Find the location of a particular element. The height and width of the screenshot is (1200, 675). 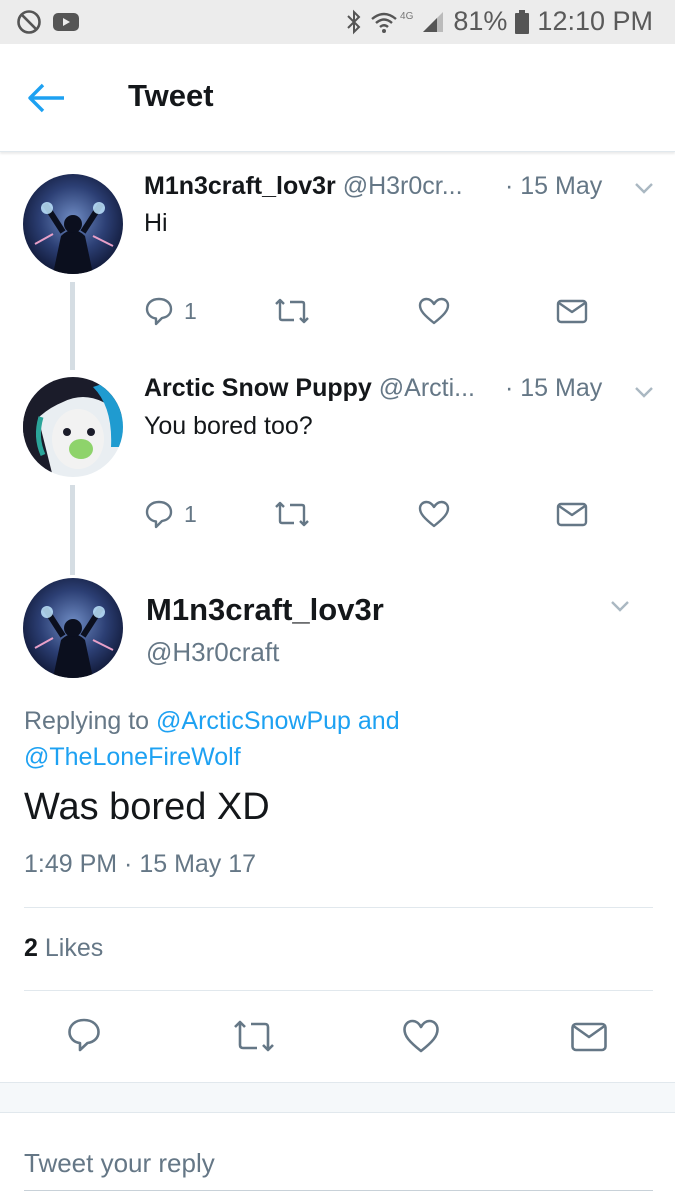

reply-input is located at coordinates (338, 1164).